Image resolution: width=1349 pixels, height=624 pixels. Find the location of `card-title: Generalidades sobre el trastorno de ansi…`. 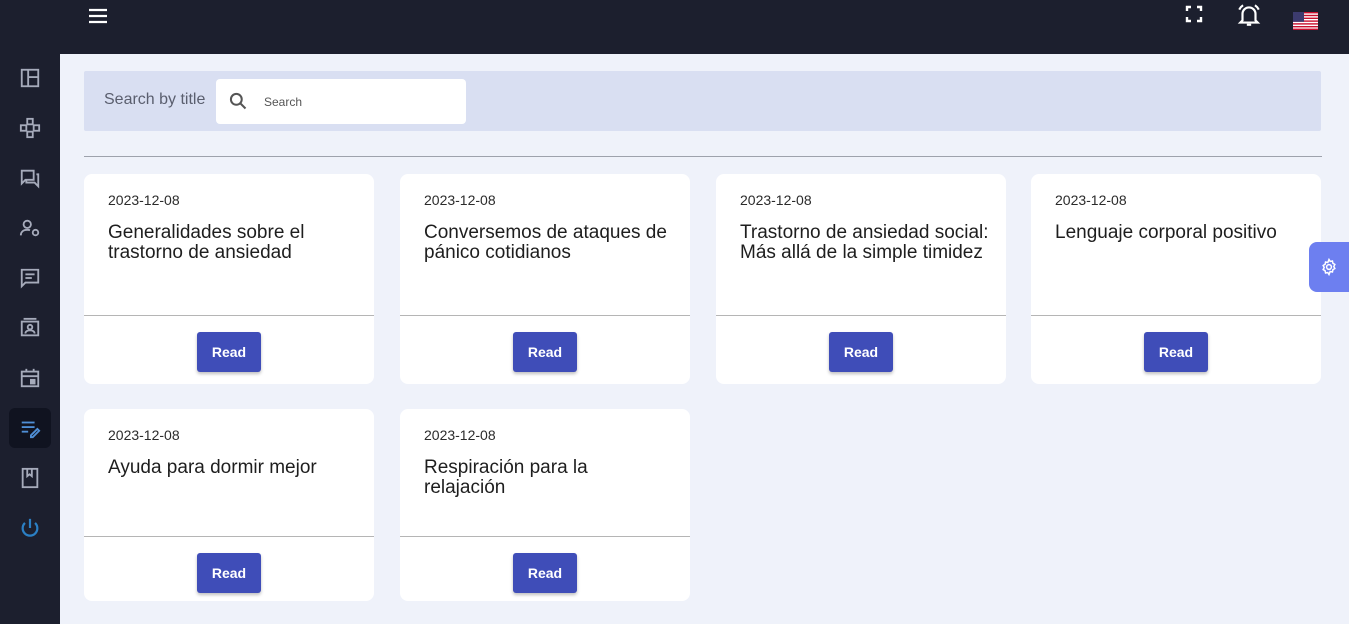

card-title: Generalidades sobre el trastorno de ansi… is located at coordinates (206, 242).